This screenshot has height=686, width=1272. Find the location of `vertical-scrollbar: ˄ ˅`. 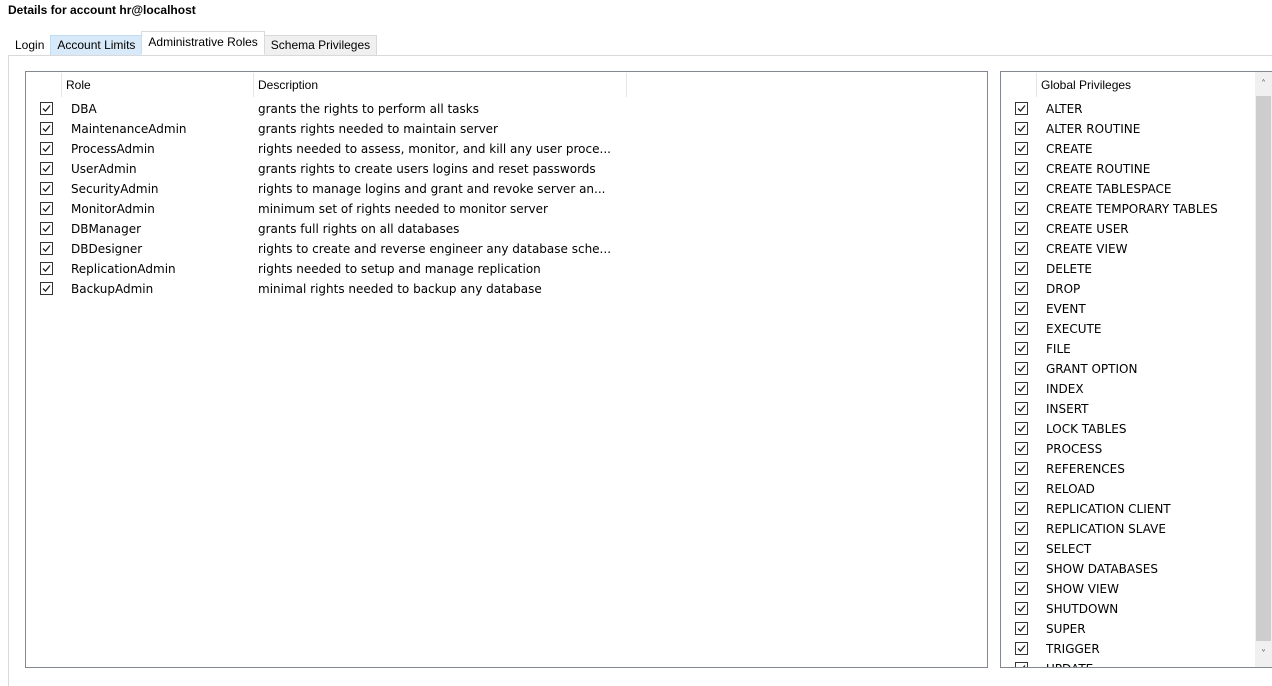

vertical-scrollbar: ˄ ˅ is located at coordinates (1263, 369).